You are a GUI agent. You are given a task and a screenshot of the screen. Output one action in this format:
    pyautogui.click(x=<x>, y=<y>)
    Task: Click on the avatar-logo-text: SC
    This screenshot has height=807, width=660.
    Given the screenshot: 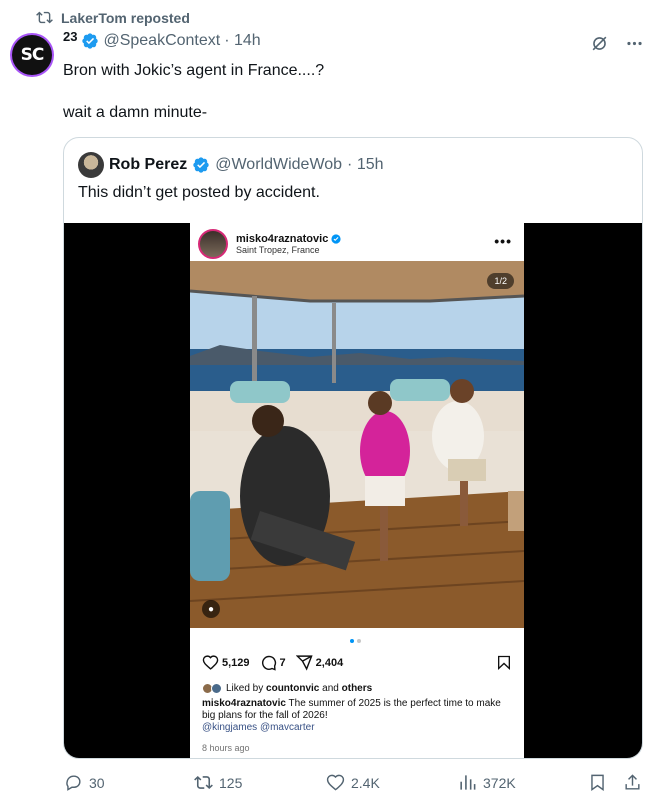 What is the action you would take?
    pyautogui.click(x=32, y=55)
    